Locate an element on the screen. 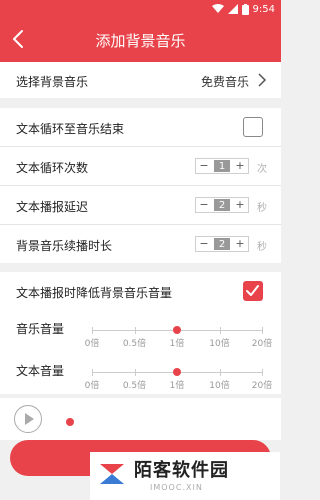  slider-tick-label: 20倍 is located at coordinates (262, 386).